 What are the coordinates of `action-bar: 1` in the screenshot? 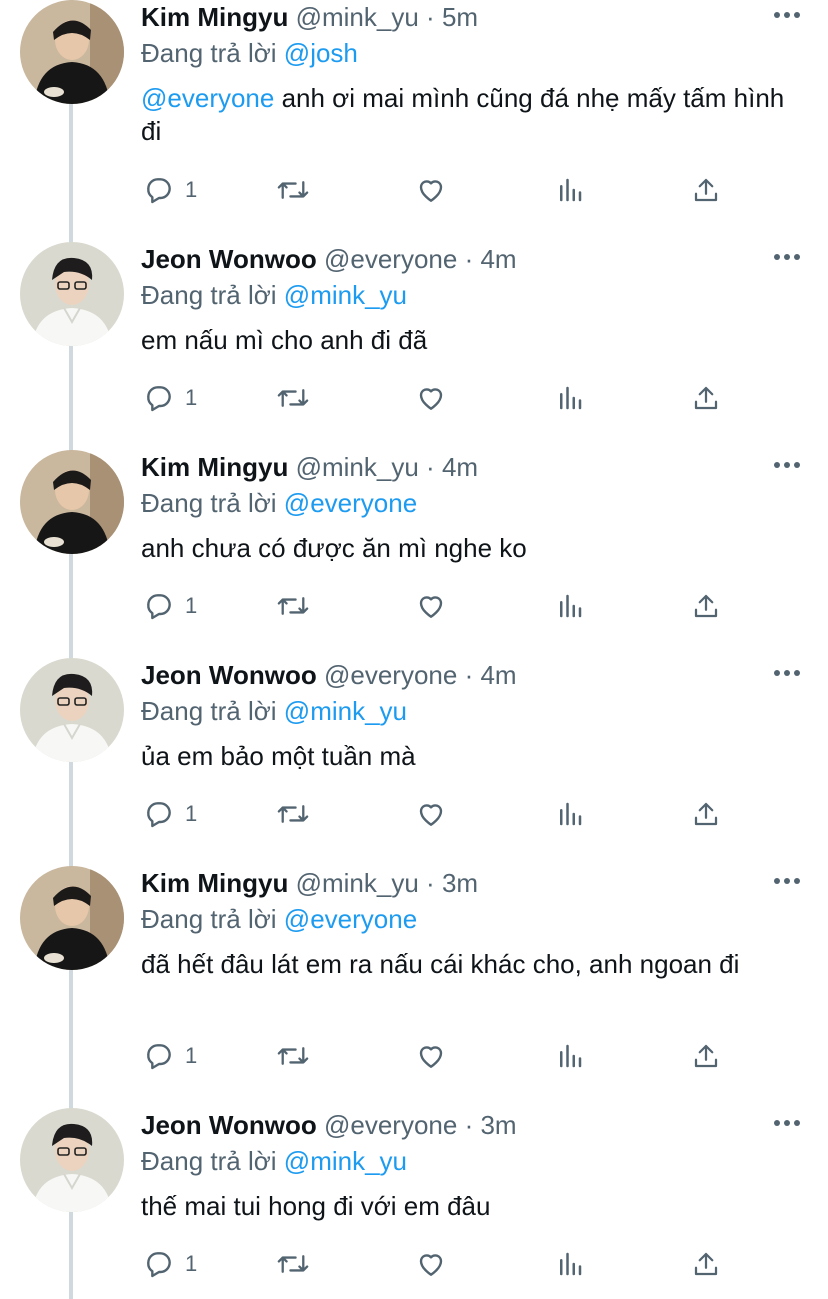 It's located at (436, 606).